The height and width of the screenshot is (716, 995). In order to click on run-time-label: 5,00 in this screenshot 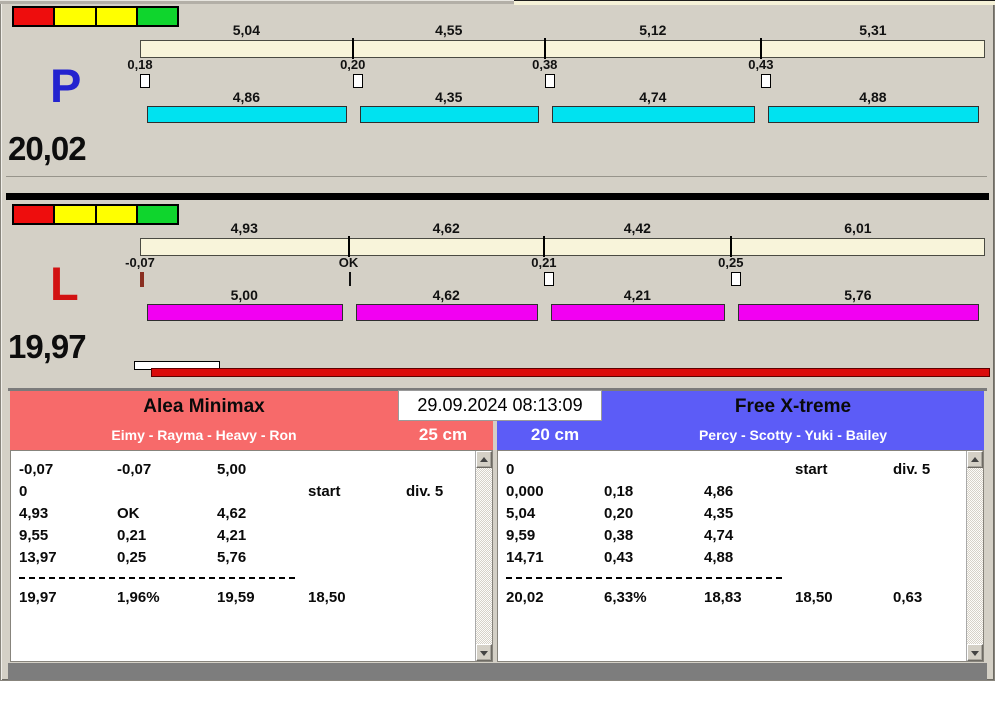, I will do `click(244, 295)`.